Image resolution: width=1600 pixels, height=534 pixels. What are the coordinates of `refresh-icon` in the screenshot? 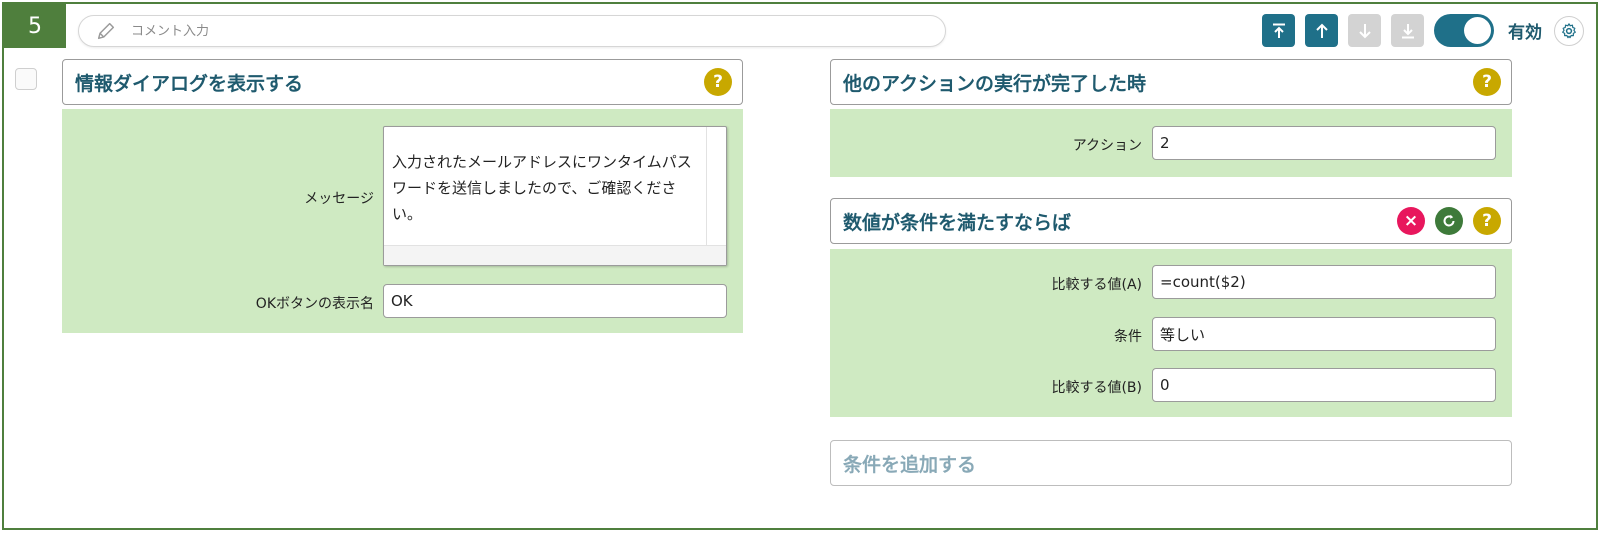 It's located at (1449, 220).